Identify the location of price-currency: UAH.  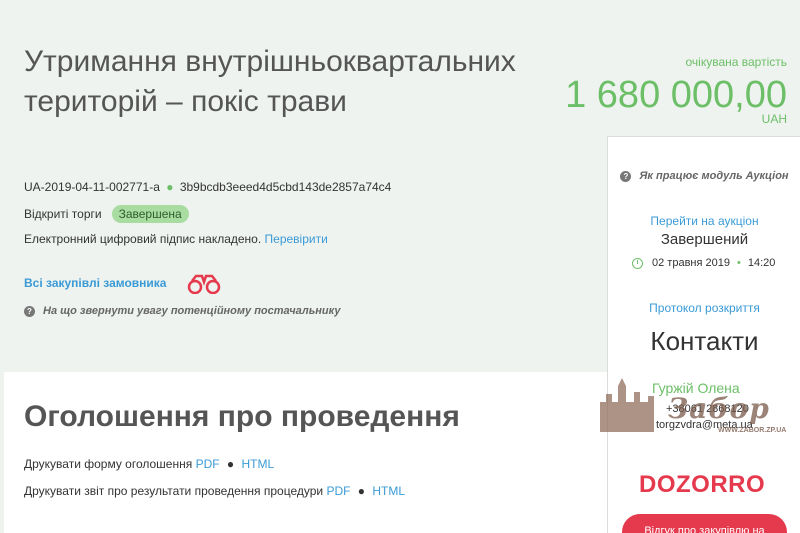
(774, 119).